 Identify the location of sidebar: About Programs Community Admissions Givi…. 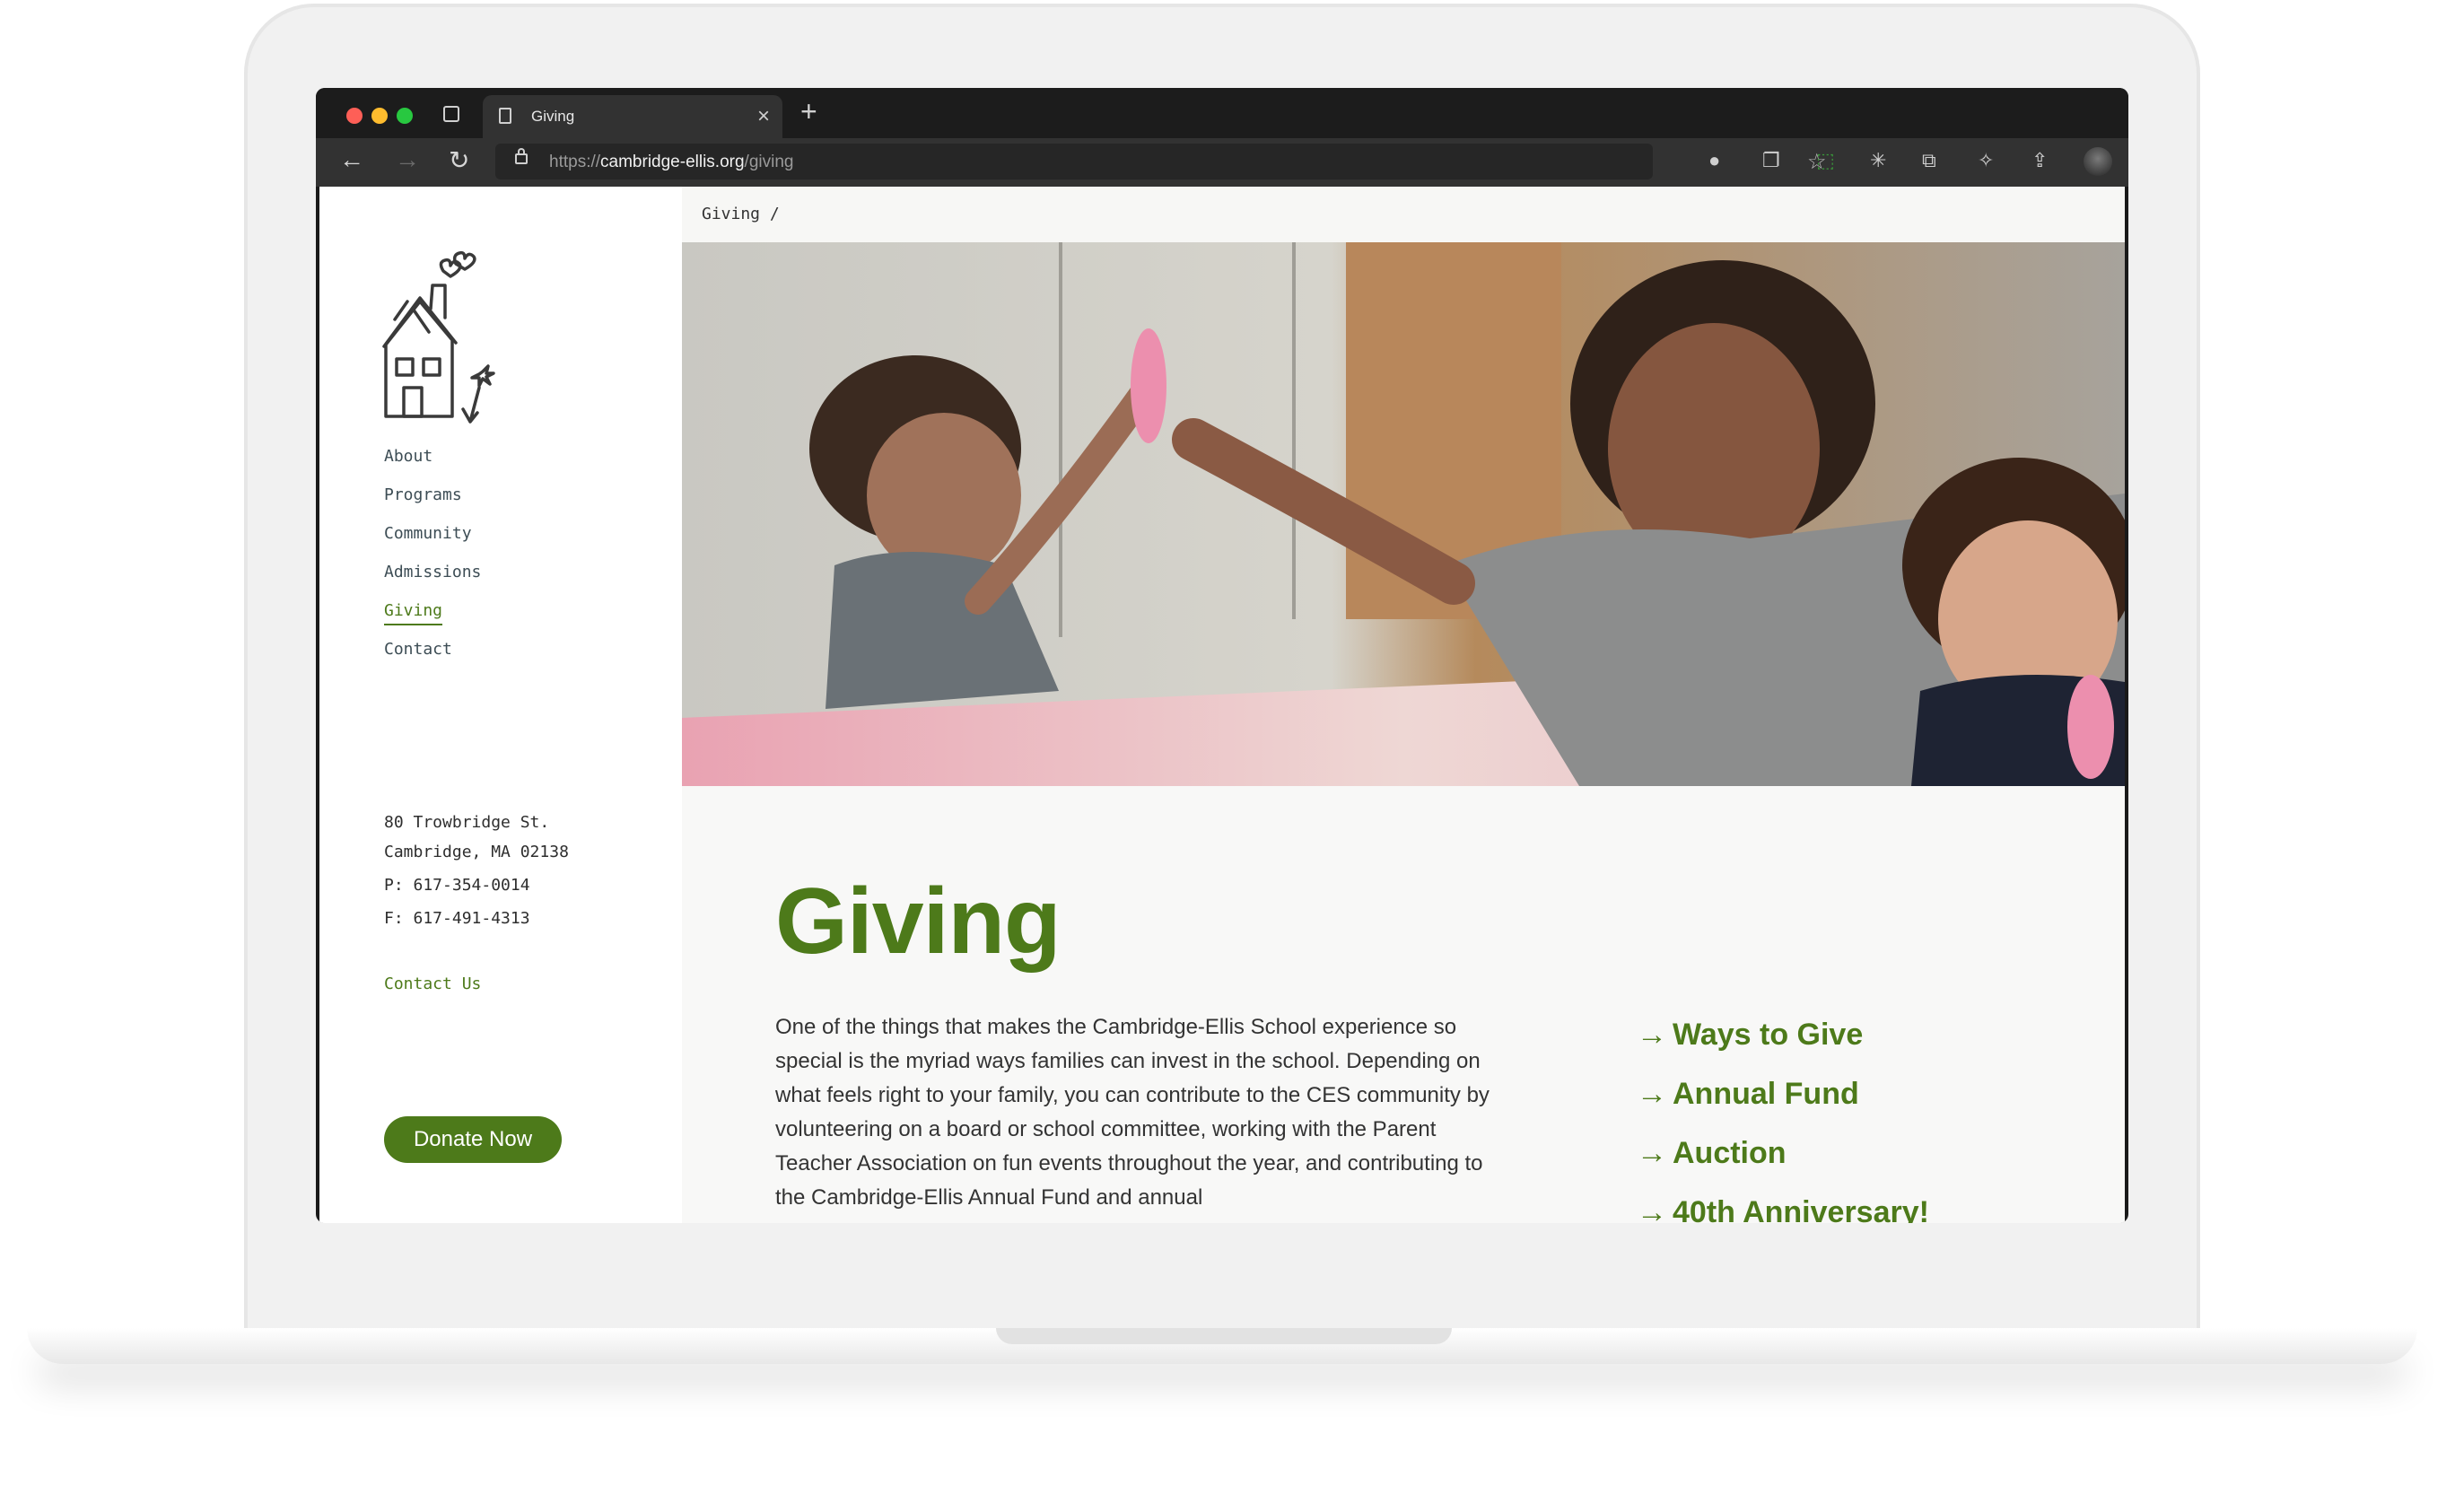
(500, 705).